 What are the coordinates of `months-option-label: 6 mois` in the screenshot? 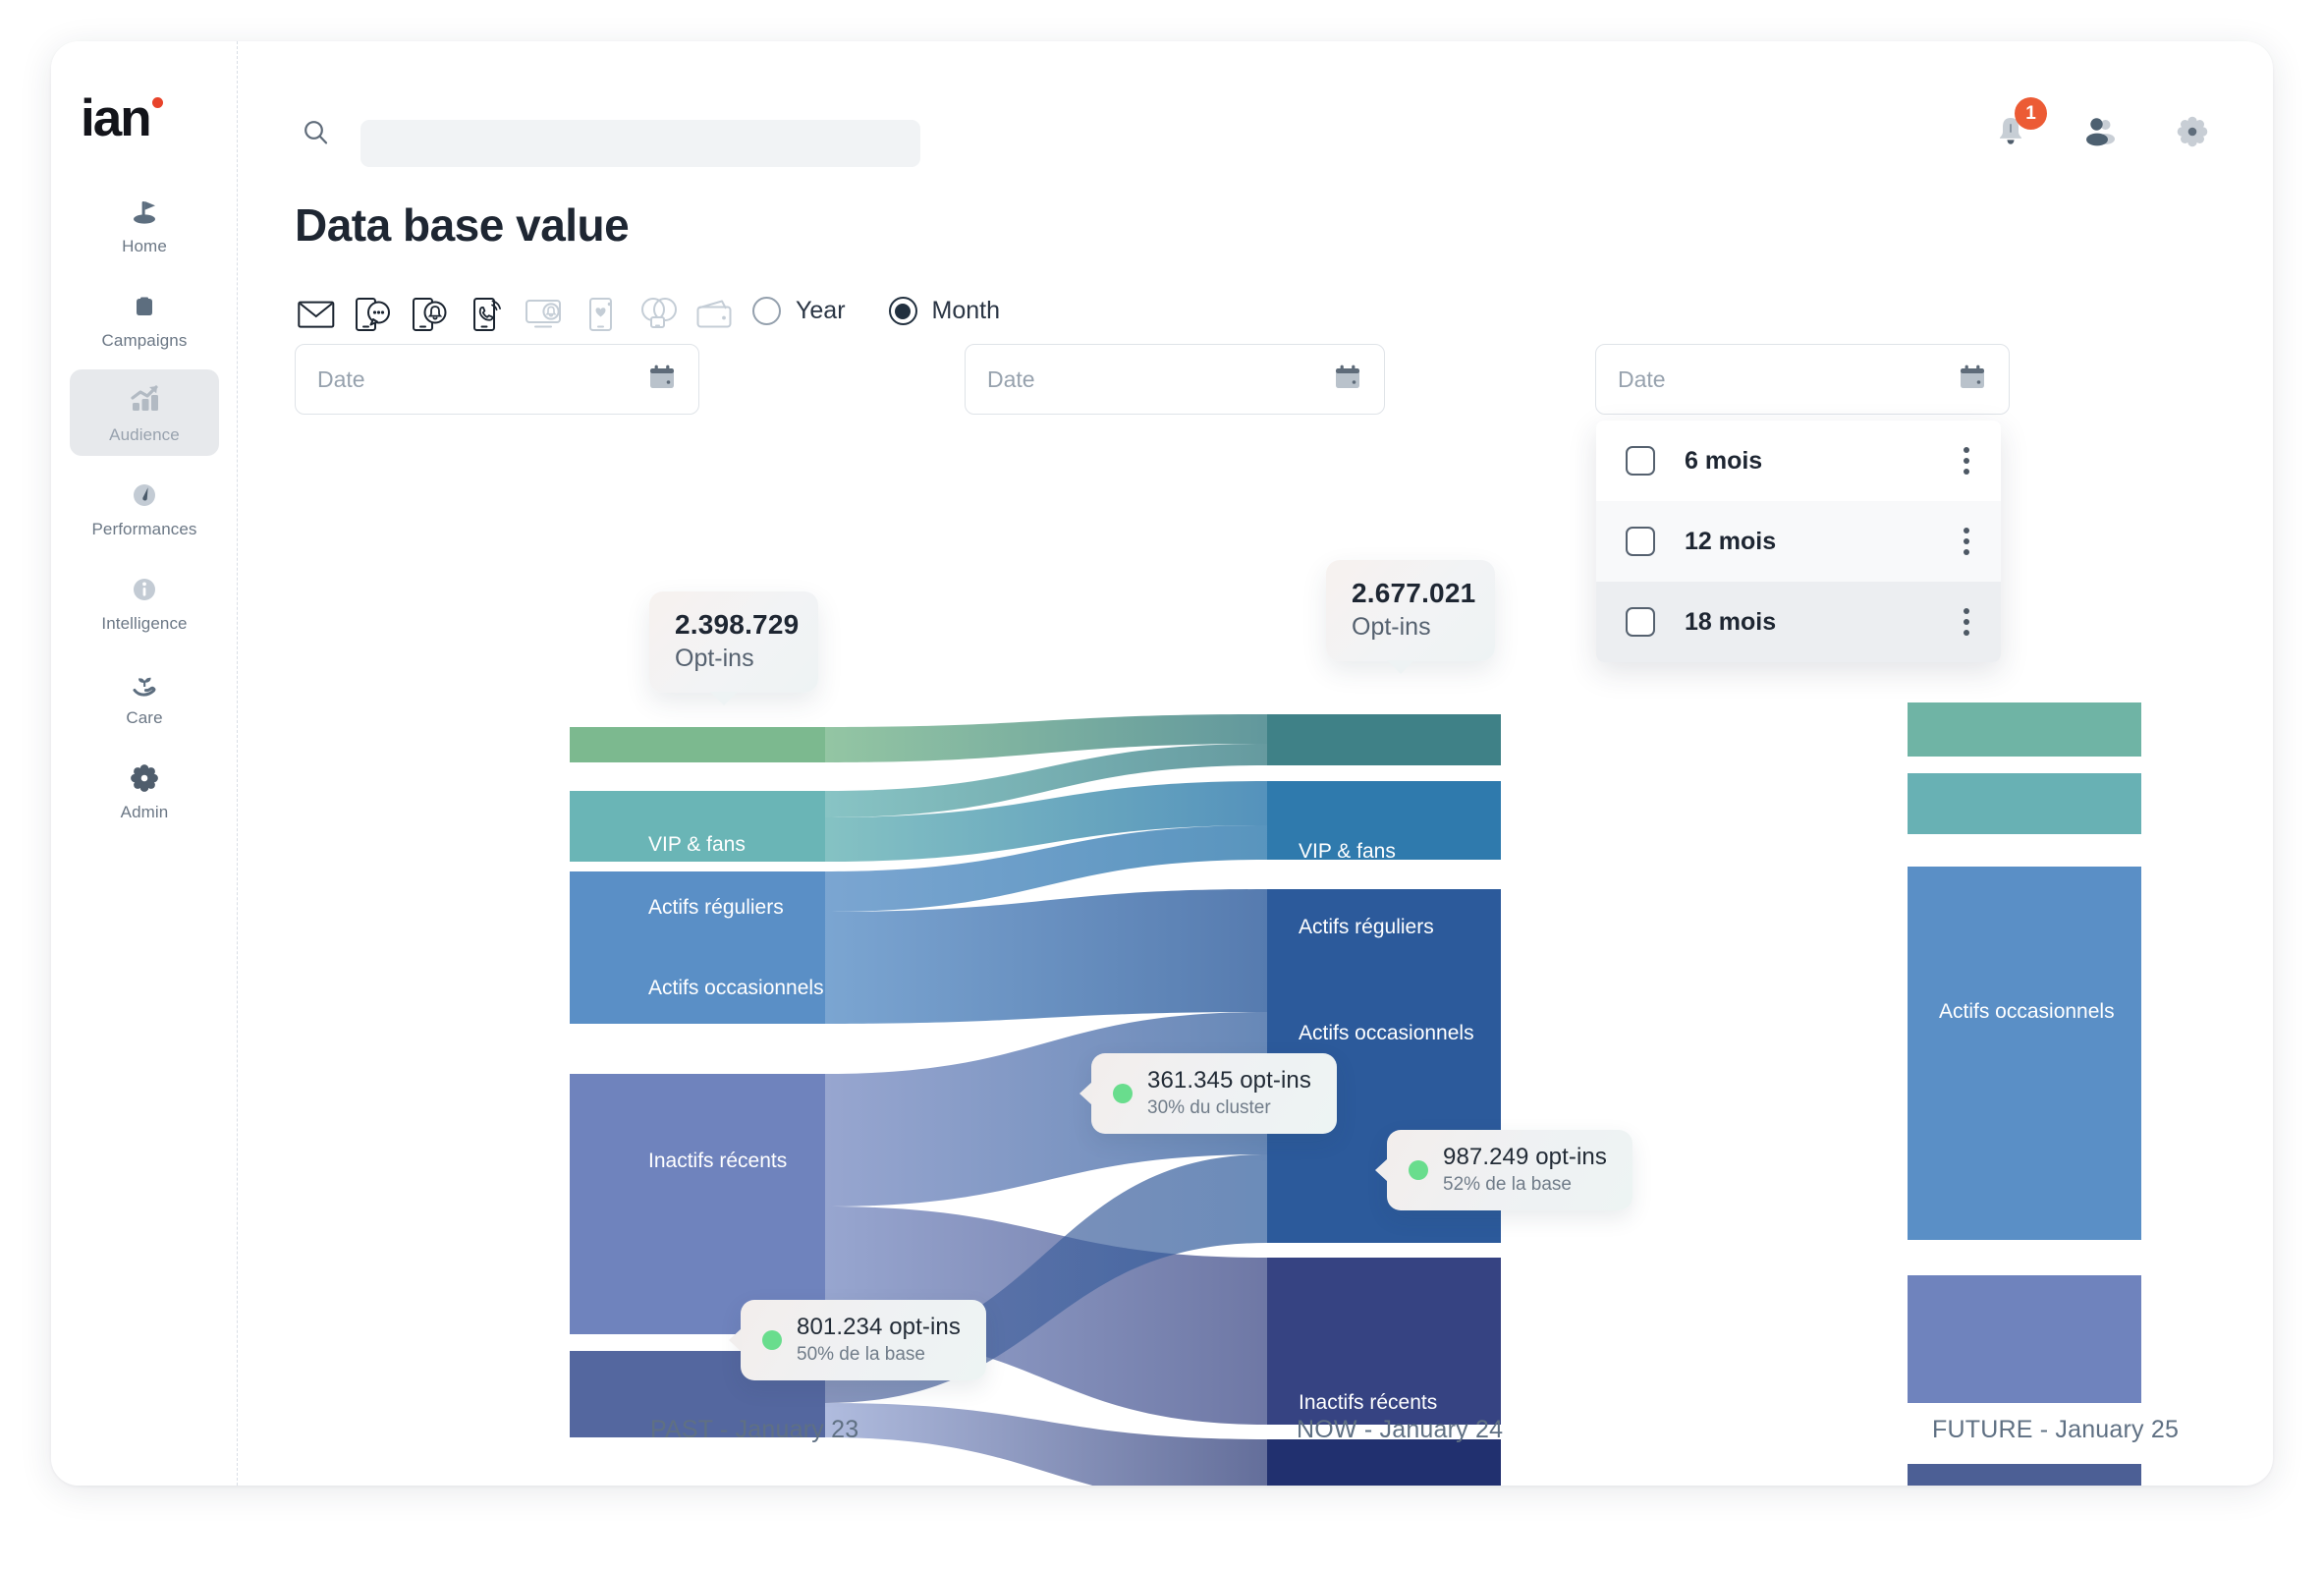 It's located at (1724, 460).